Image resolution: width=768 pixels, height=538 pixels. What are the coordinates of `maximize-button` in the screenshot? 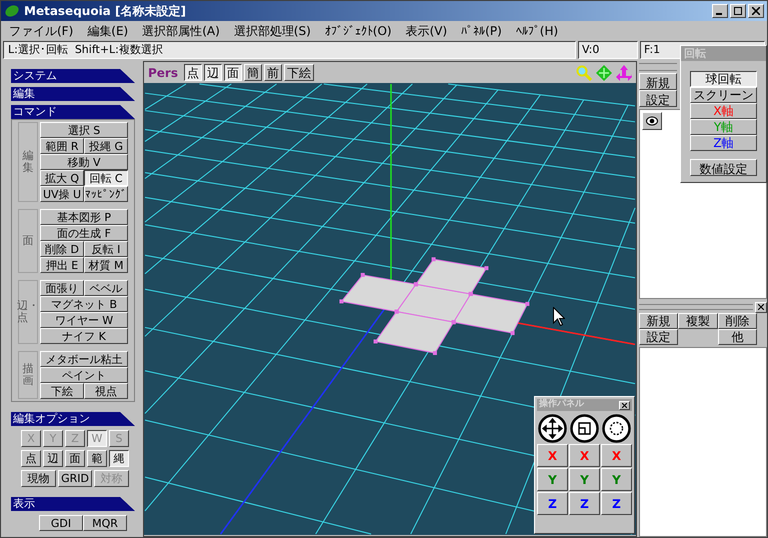 It's located at (738, 11).